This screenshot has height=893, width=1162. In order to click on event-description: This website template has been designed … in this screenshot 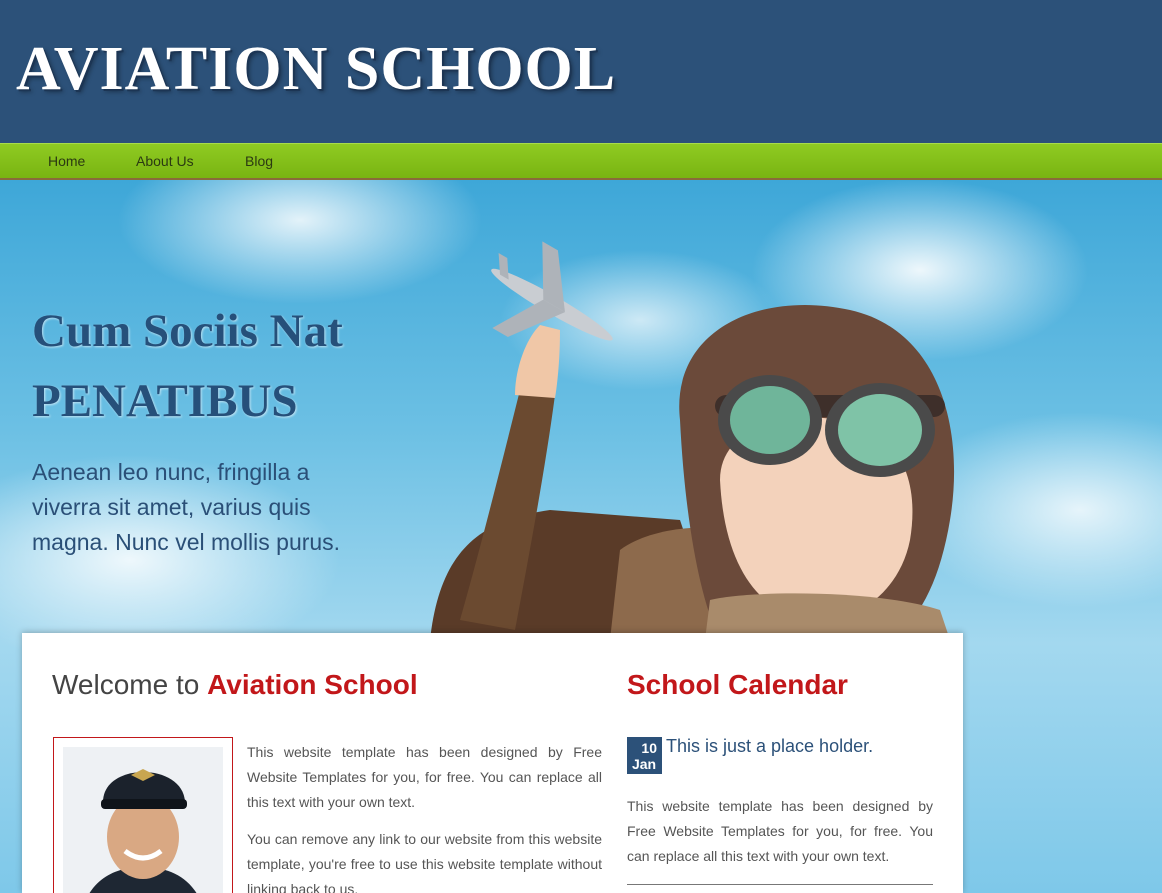, I will do `click(780, 831)`.